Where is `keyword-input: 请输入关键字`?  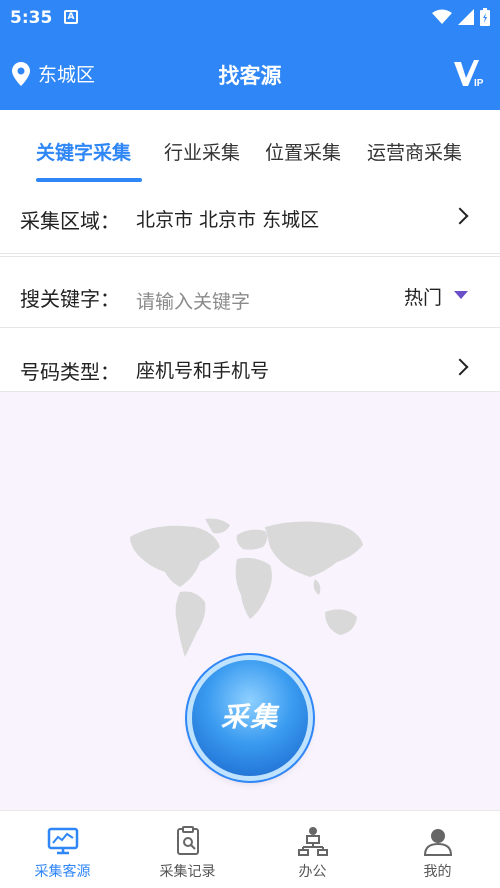
keyword-input: 请输入关键字 is located at coordinates (193, 300).